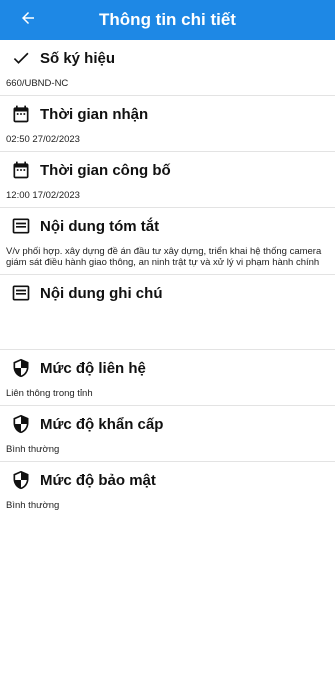 The width and height of the screenshot is (335, 677). Describe the element at coordinates (94, 114) in the screenshot. I see `section-label: Thời gian nhận` at that location.